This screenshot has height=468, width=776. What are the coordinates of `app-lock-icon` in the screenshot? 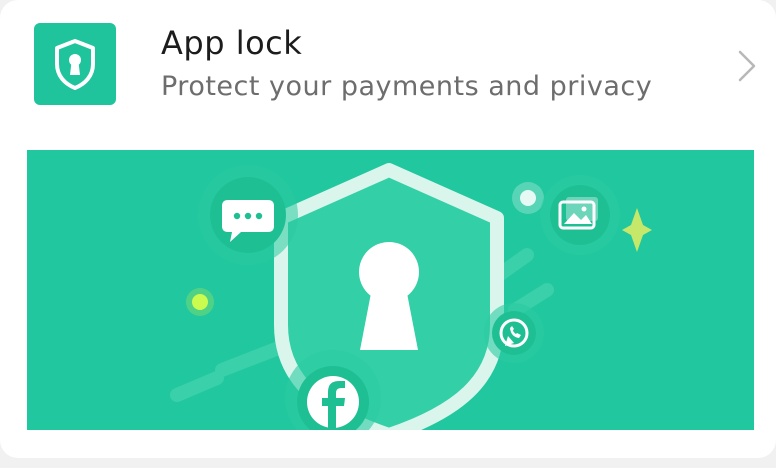 It's located at (75, 64).